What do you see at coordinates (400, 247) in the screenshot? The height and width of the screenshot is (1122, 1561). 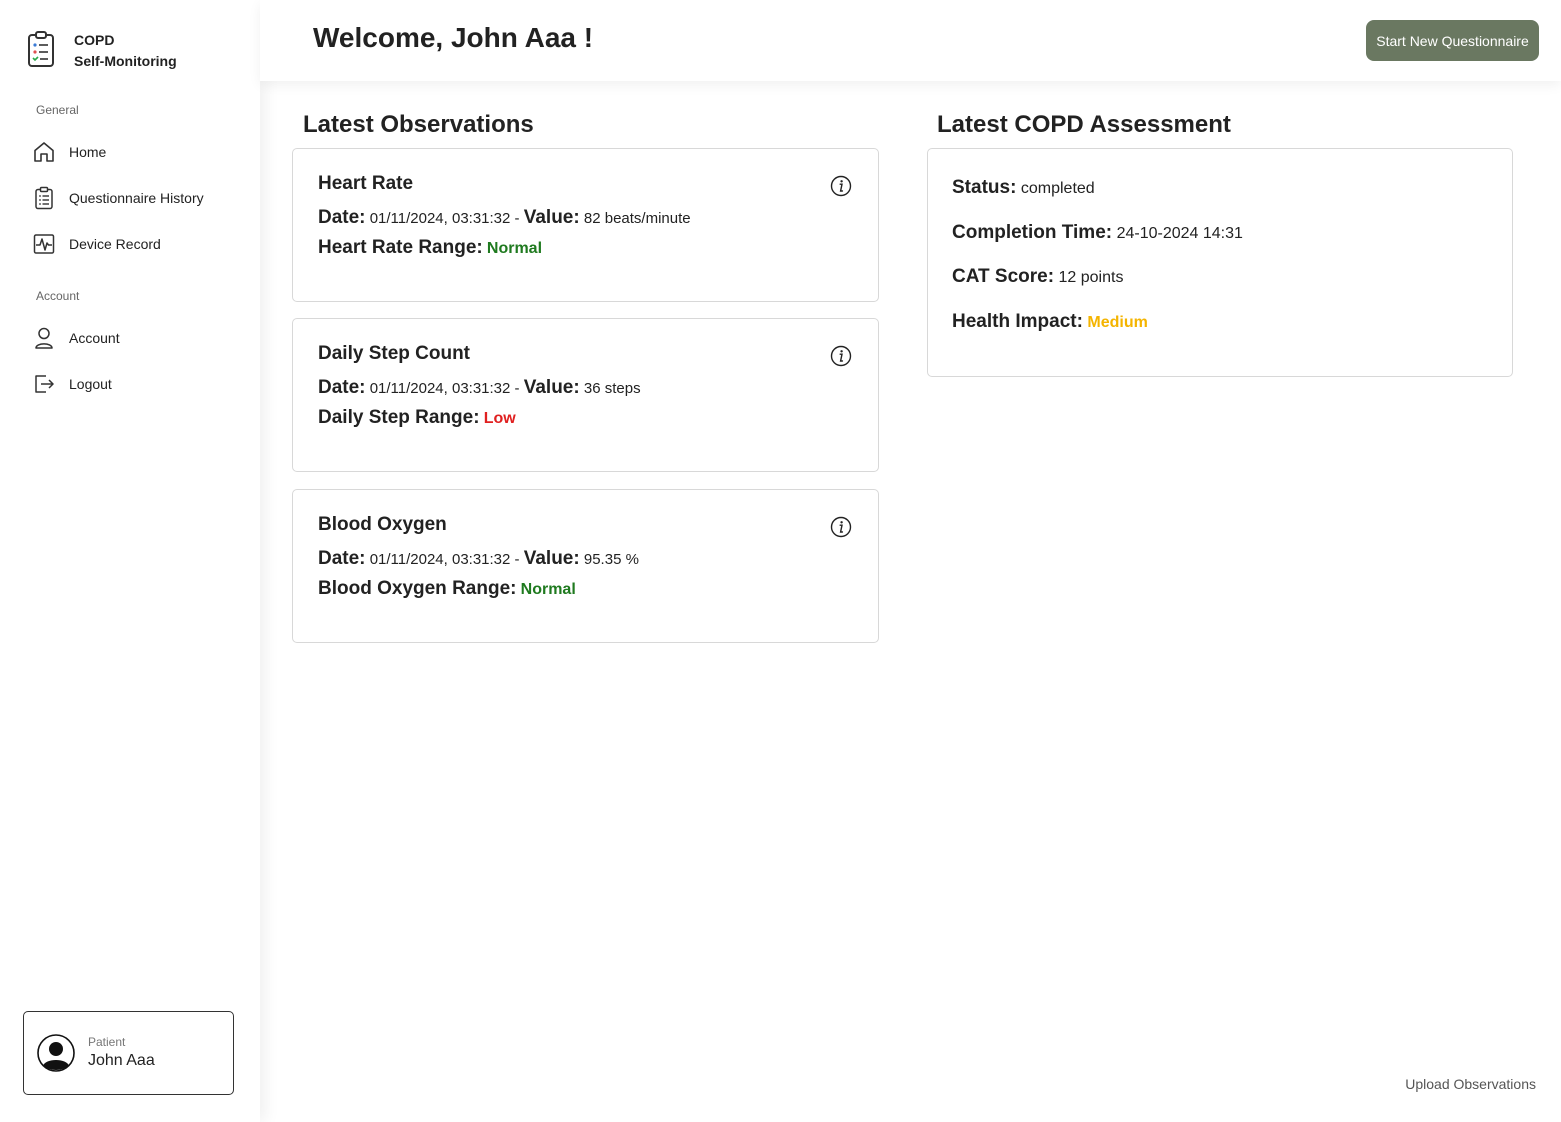 I see `range-label: Heart Rate Range:` at bounding box center [400, 247].